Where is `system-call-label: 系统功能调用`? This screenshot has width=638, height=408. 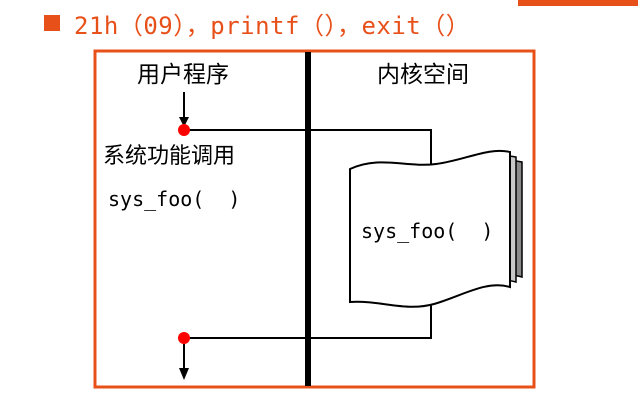 system-call-label: 系统功能调用 is located at coordinates (169, 156).